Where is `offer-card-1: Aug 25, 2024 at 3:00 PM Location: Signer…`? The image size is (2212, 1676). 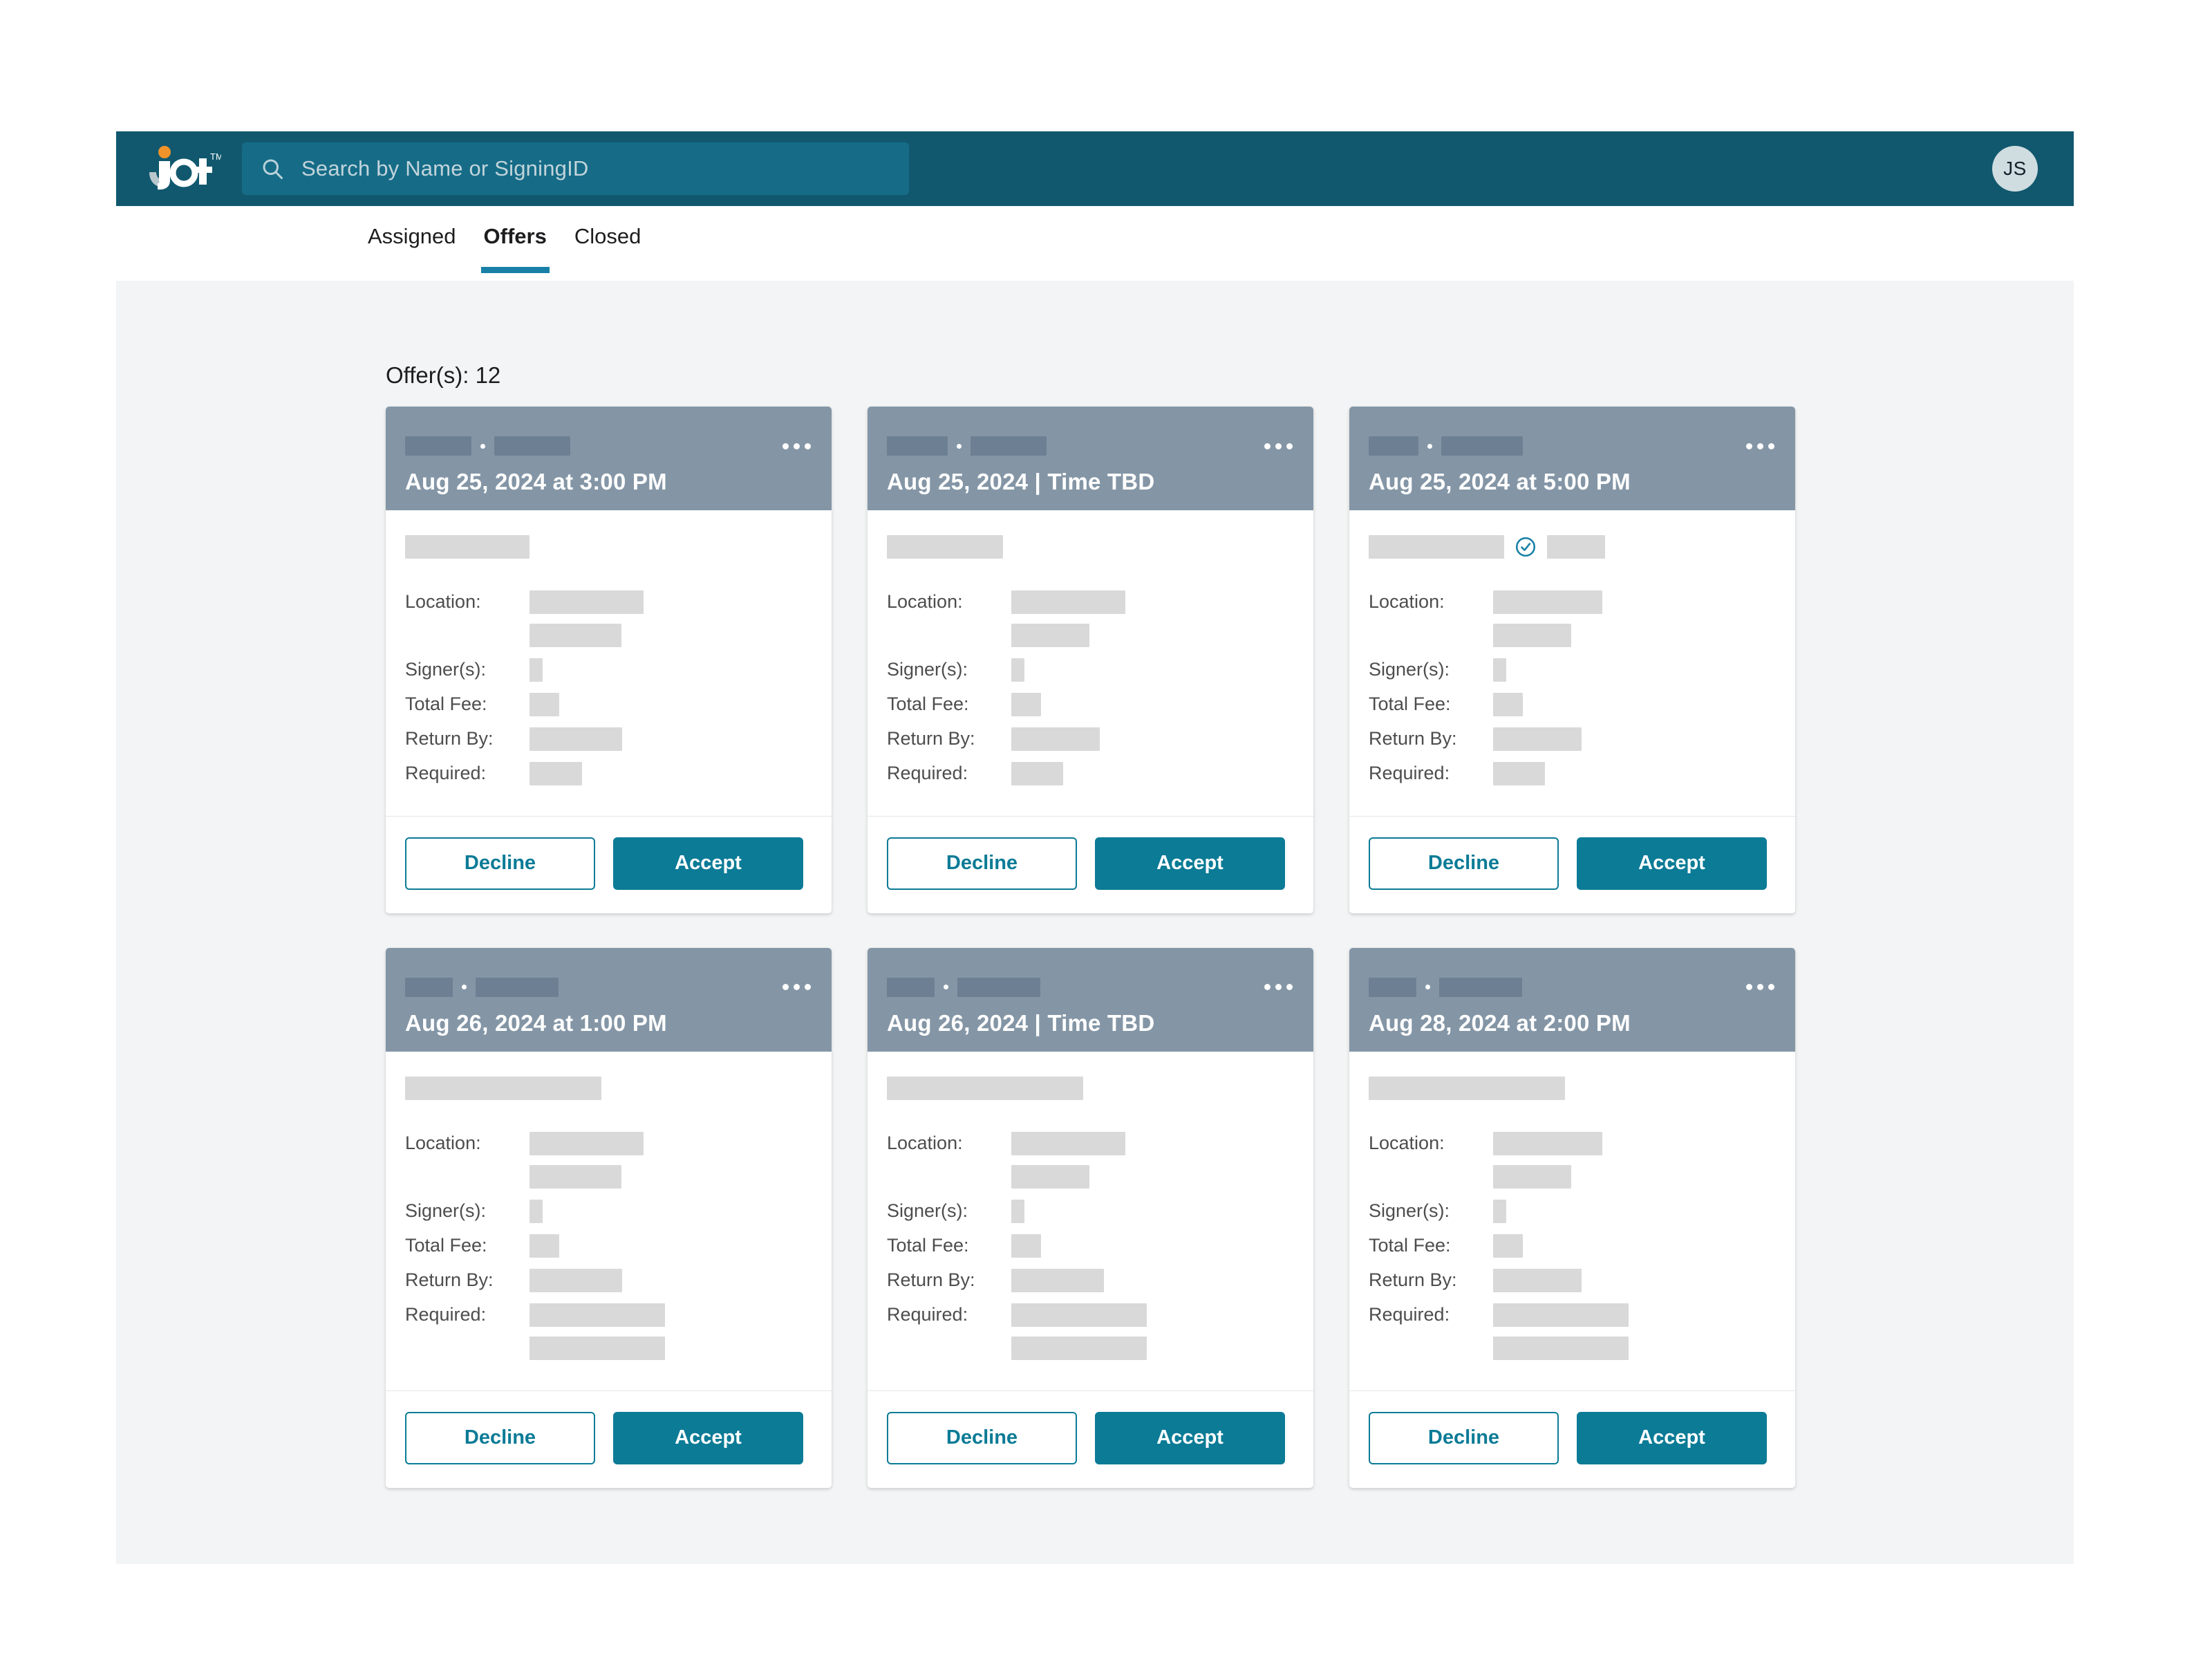 offer-card-1: Aug 25, 2024 at 3:00 PM Location: Signer… is located at coordinates (609, 660).